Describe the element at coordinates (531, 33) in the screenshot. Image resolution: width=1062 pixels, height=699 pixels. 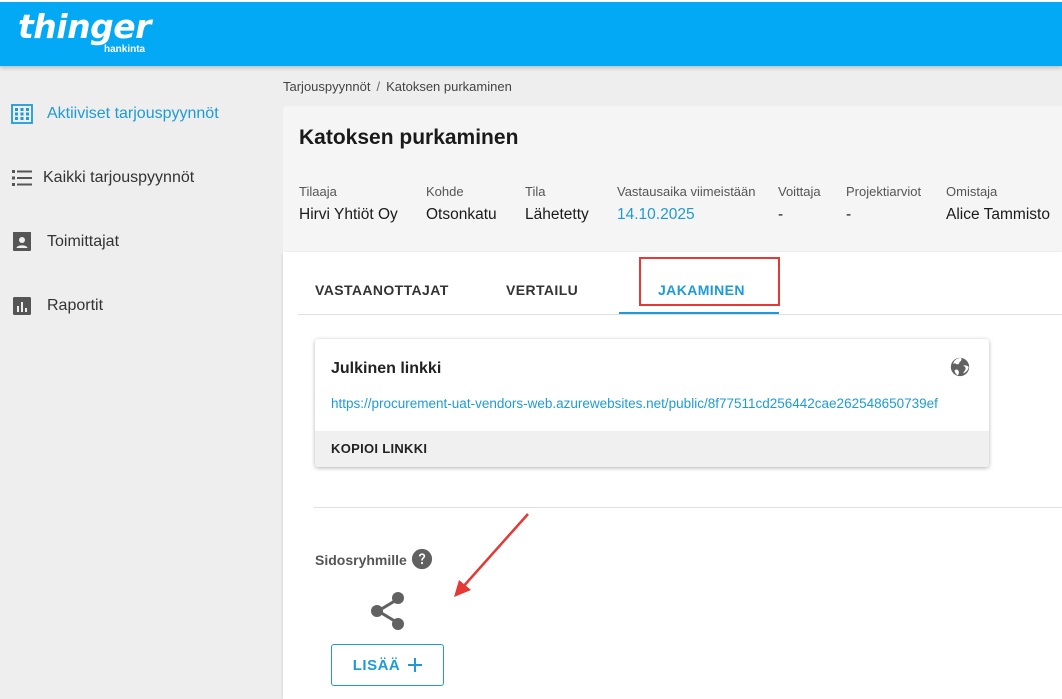
I see `app-header: thinger hankinta` at that location.